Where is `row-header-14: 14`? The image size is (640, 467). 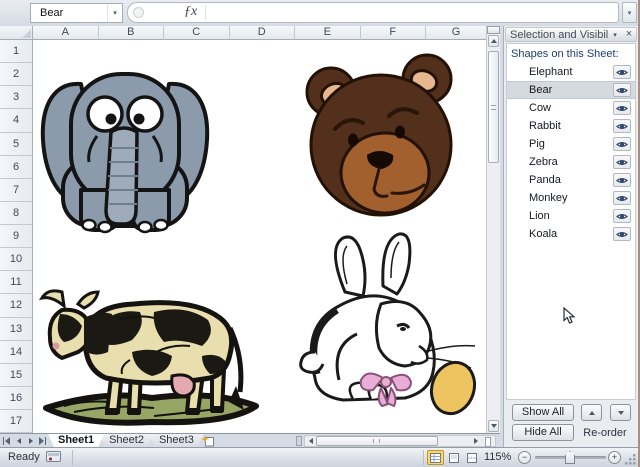
row-header-14: 14 is located at coordinates (16, 352).